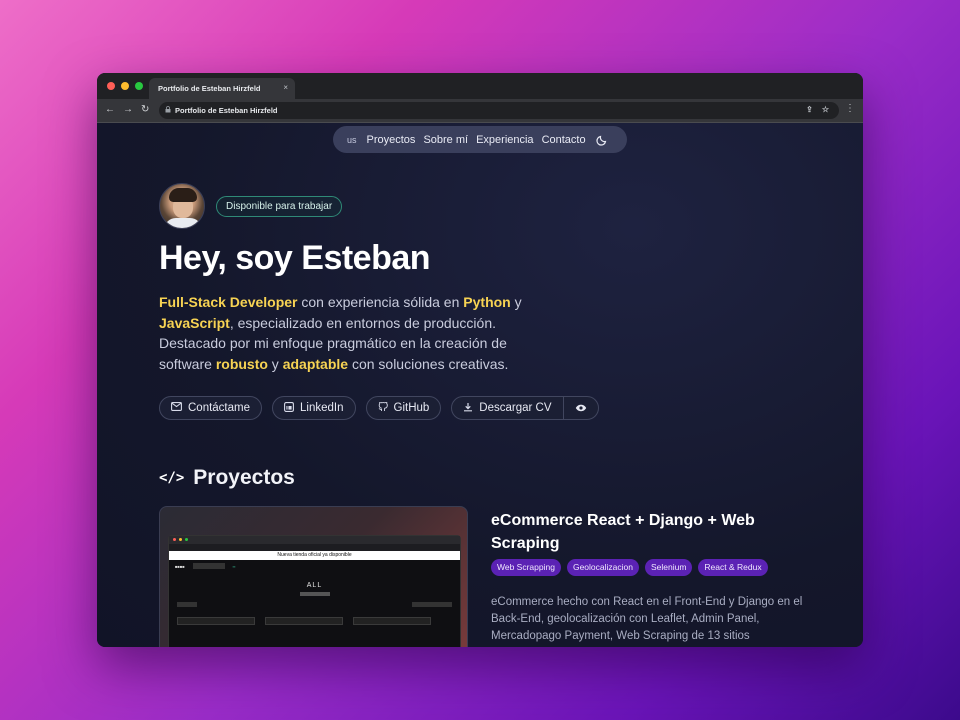  What do you see at coordinates (279, 206) in the screenshot?
I see `availability-badge: Disponible para trabajar` at bounding box center [279, 206].